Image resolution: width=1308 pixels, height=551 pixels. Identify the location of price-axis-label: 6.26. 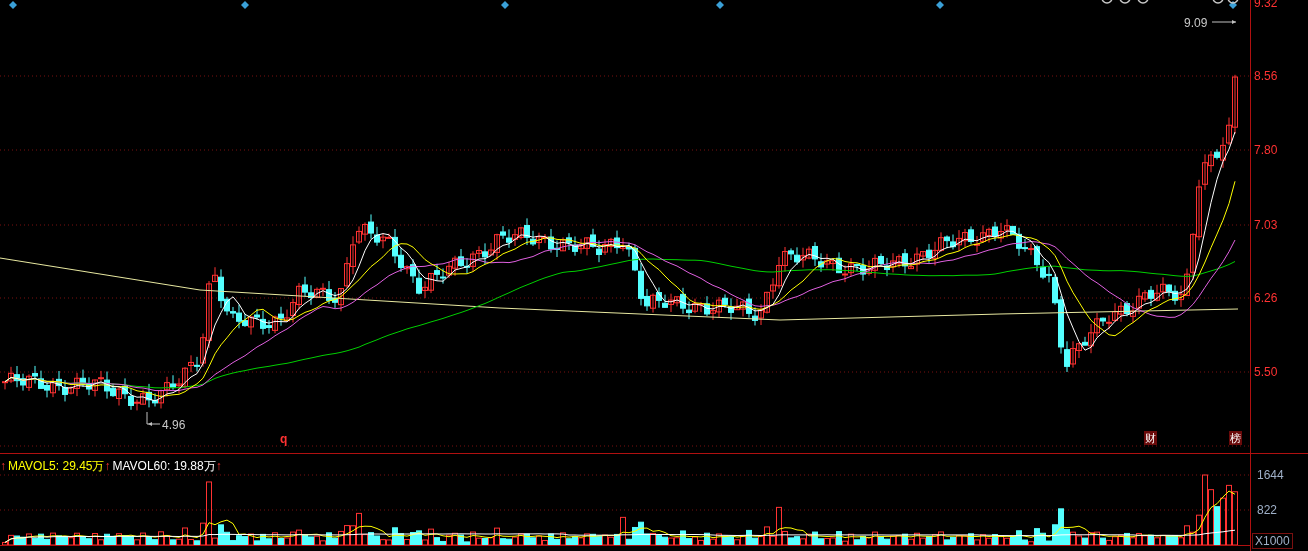
(1266, 298).